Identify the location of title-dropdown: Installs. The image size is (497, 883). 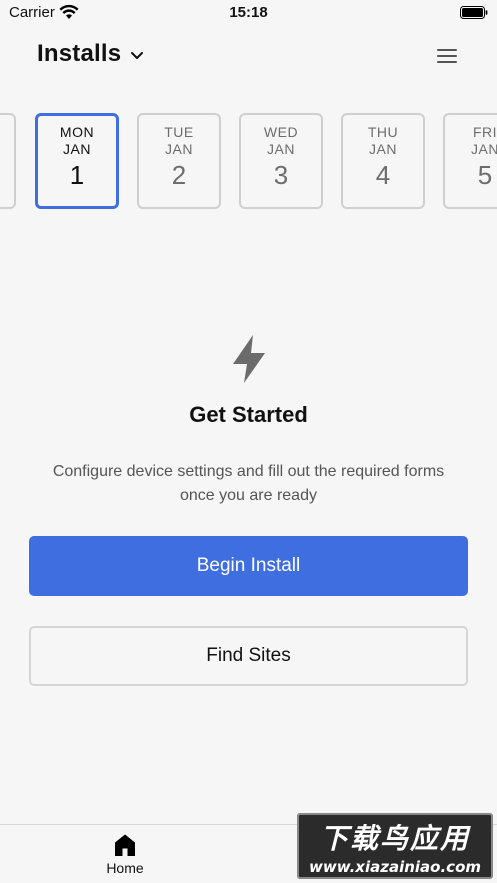
(91, 54).